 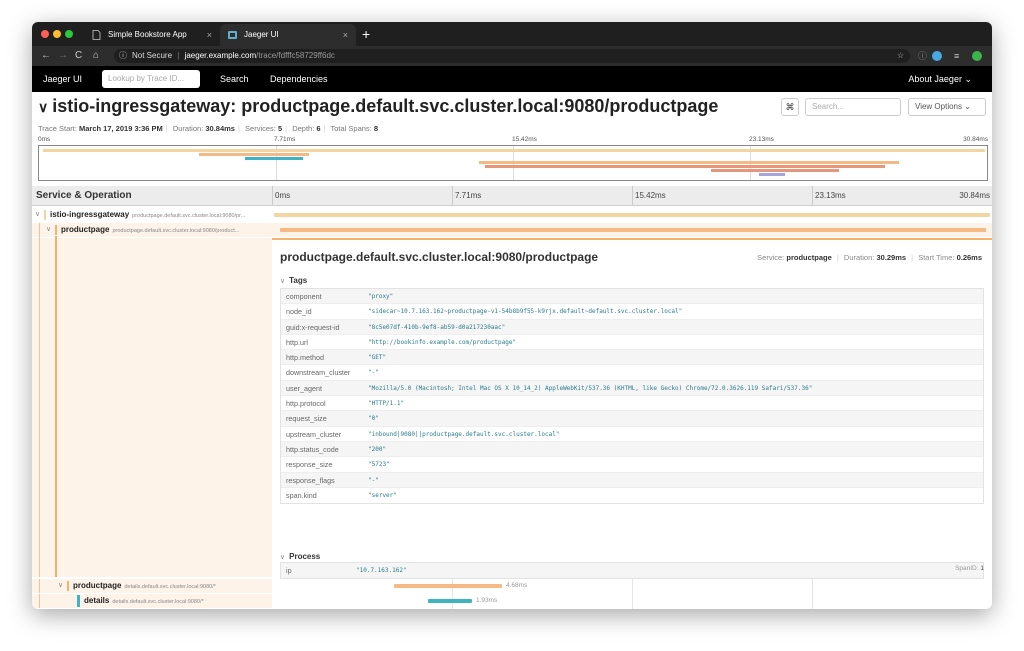 I want to click on tags-section-header: ∨ Tags, so click(x=293, y=280).